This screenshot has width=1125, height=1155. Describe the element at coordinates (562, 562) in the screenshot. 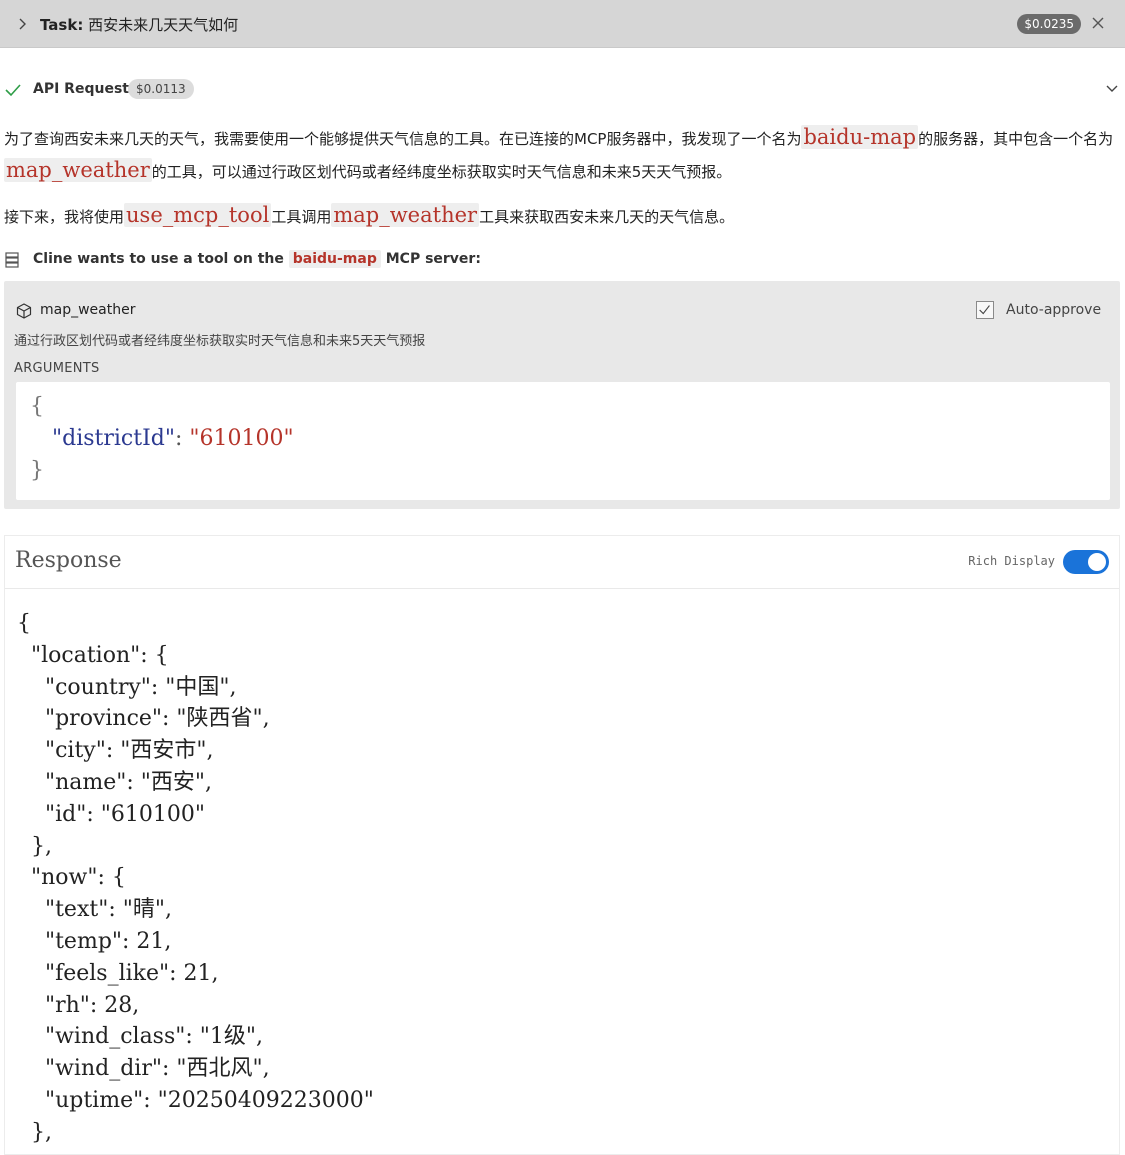

I see `response-header: Response Rich Display` at that location.